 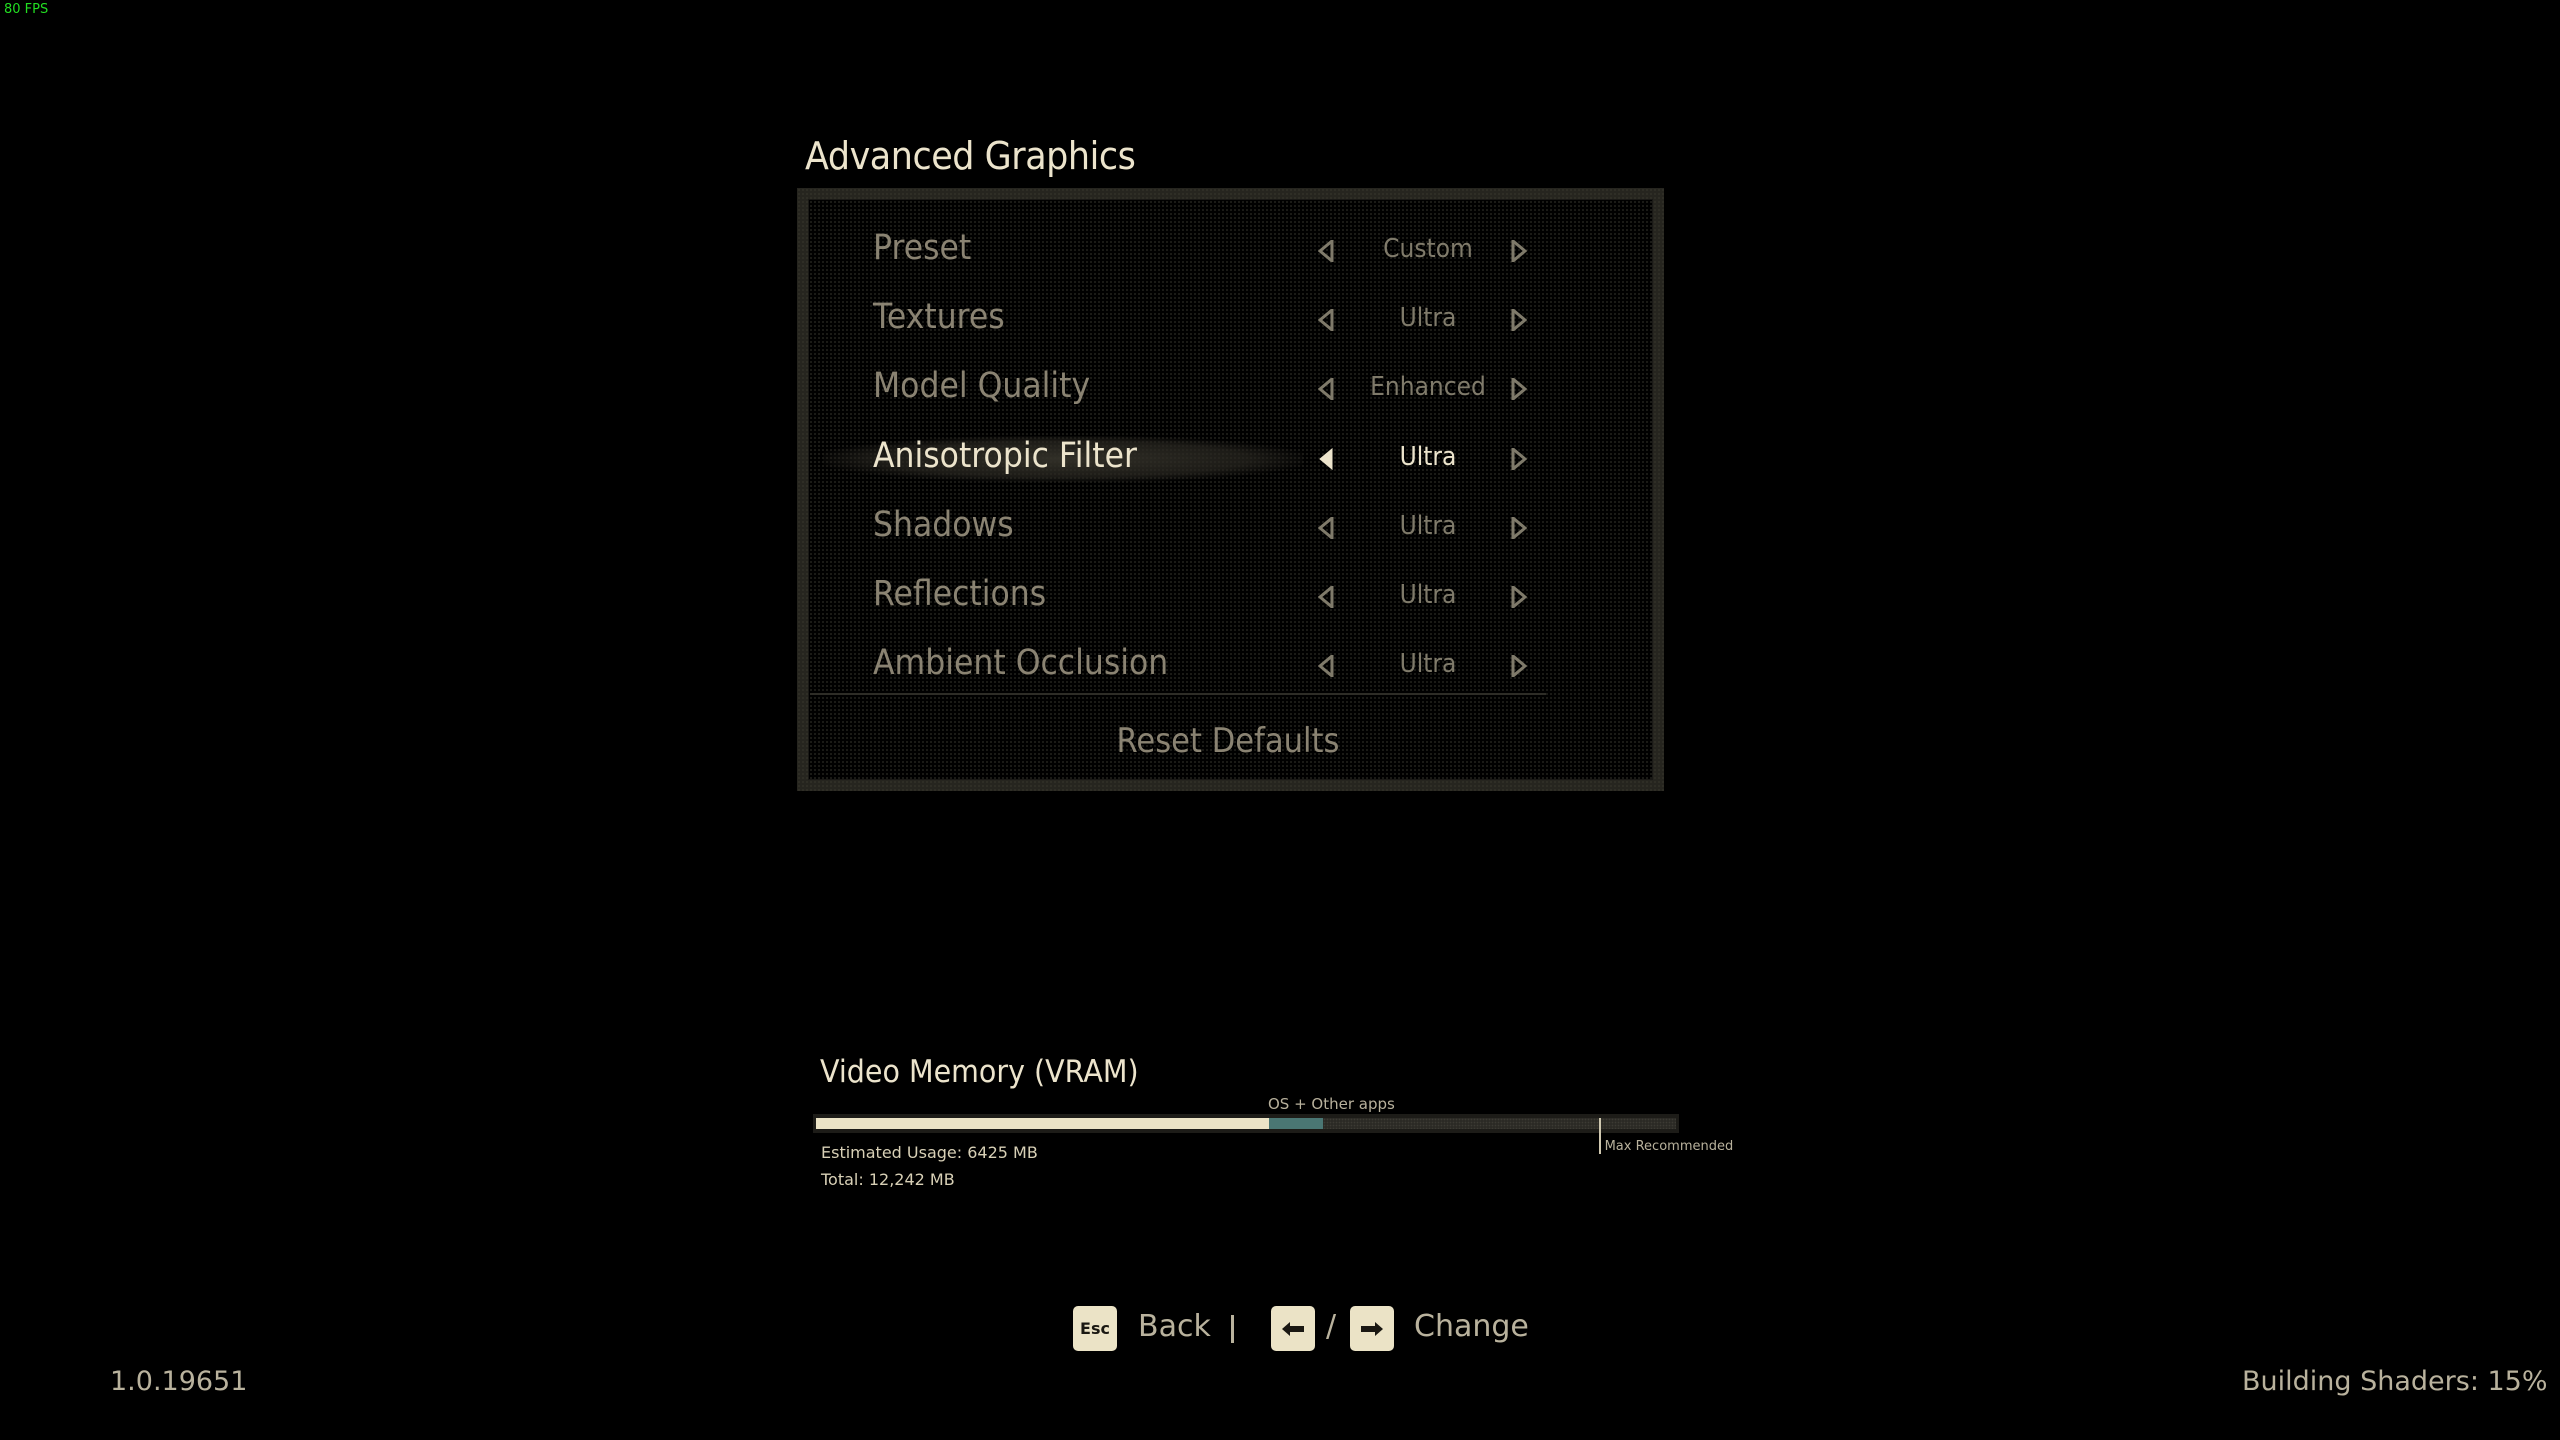 What do you see at coordinates (1228, 741) in the screenshot?
I see `reset-defaults-button: Reset Defaults` at bounding box center [1228, 741].